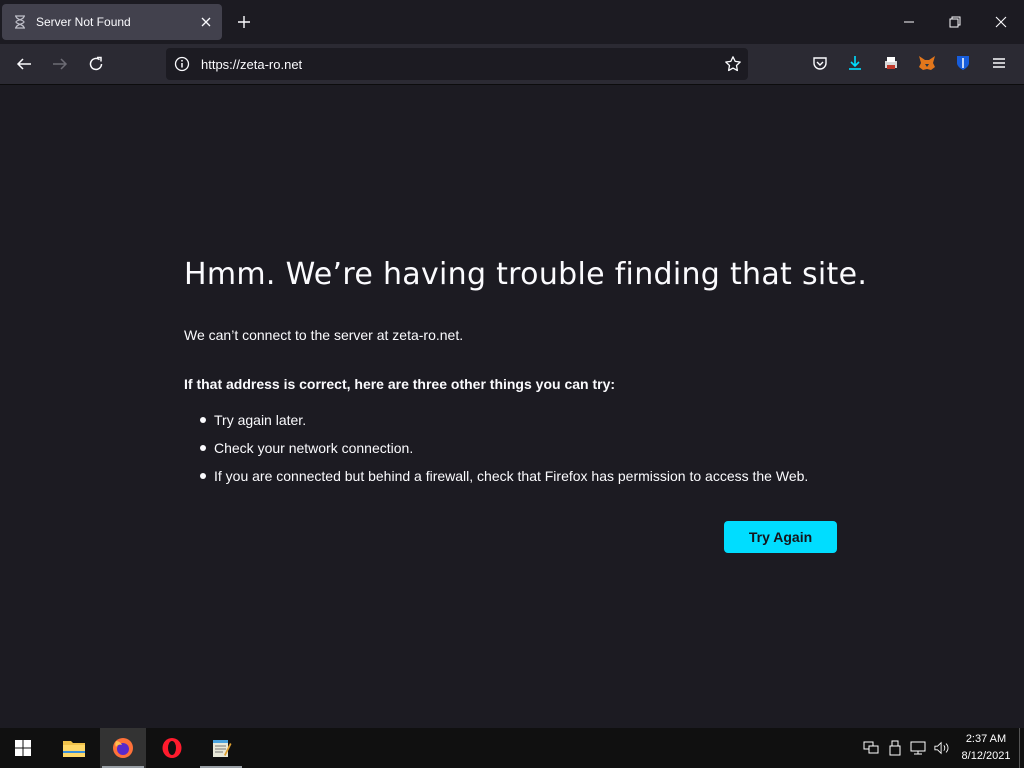 The width and height of the screenshot is (1024, 768). What do you see at coordinates (820, 63) in the screenshot?
I see `pocket-icon` at bounding box center [820, 63].